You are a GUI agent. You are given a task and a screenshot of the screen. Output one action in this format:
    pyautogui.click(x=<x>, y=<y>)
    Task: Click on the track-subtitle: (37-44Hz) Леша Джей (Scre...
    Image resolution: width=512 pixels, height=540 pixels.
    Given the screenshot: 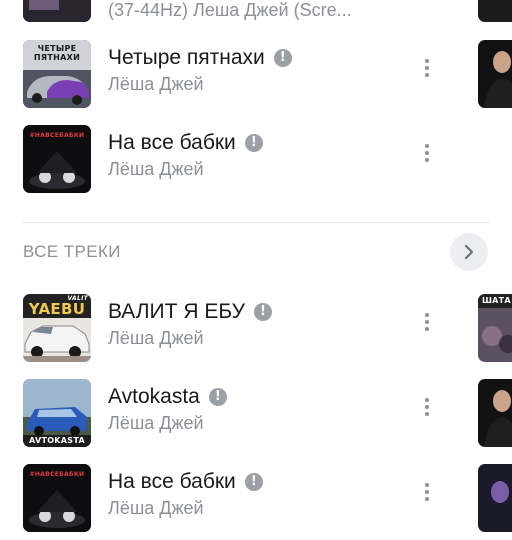 What is the action you would take?
    pyautogui.click(x=230, y=10)
    